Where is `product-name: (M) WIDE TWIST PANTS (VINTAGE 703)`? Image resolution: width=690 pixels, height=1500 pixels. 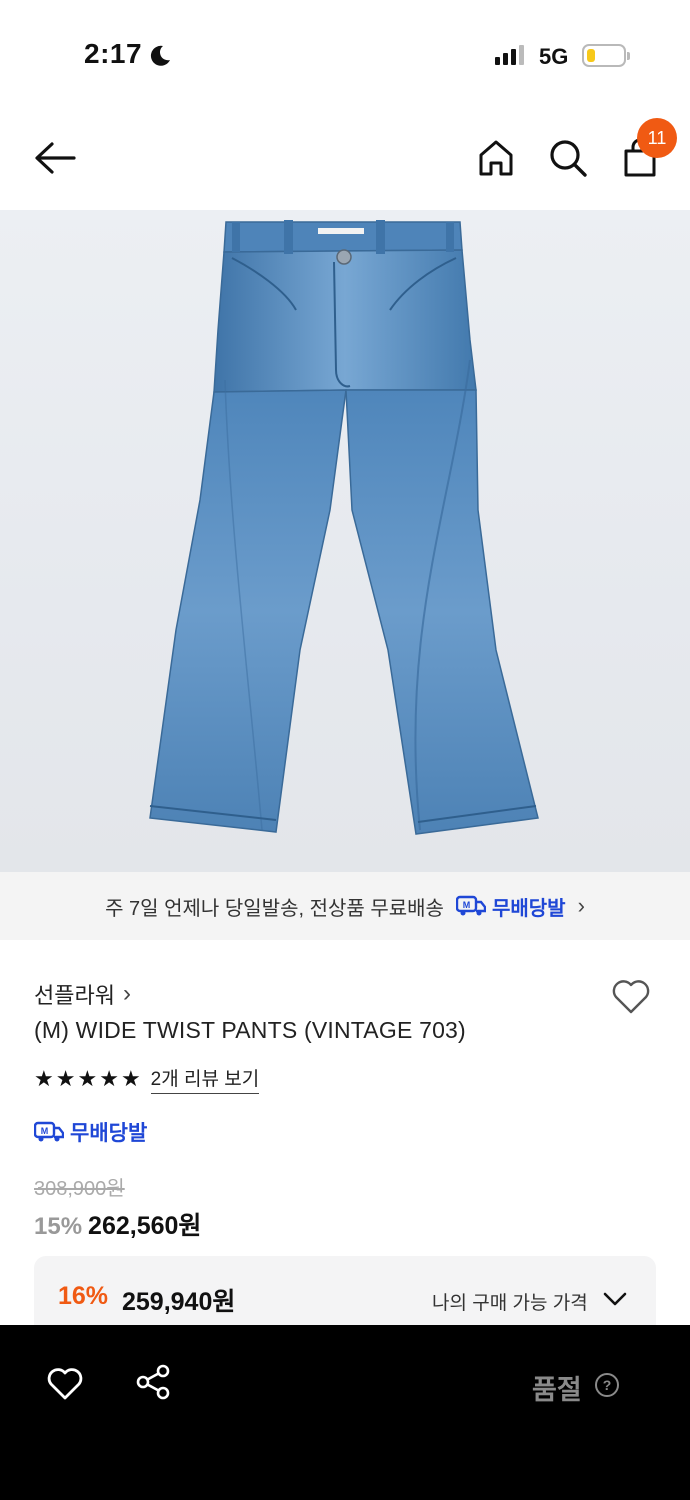 product-name: (M) WIDE TWIST PANTS (VINTAGE 703) is located at coordinates (250, 1030).